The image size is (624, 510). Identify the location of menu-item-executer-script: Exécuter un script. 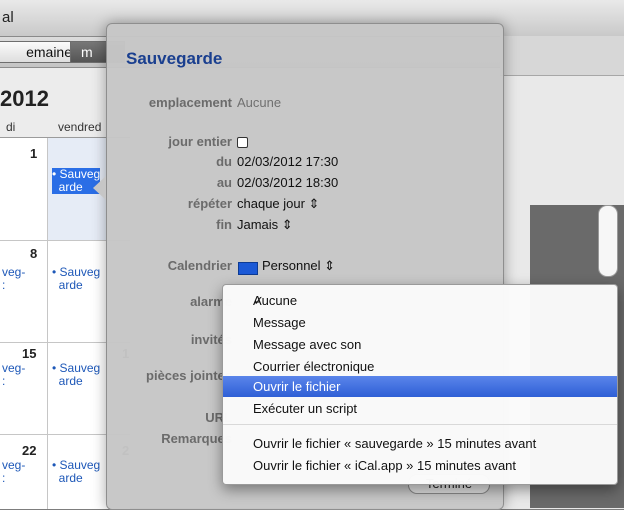
(420, 408).